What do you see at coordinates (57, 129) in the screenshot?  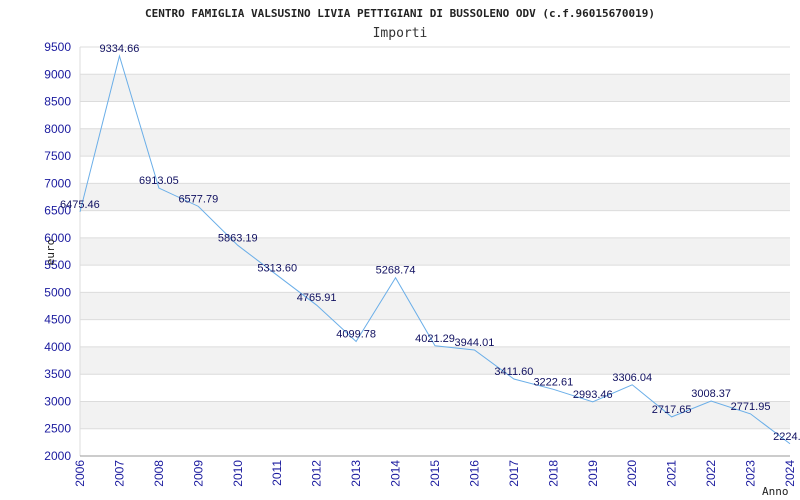 I see `y-tick-label: 8000` at bounding box center [57, 129].